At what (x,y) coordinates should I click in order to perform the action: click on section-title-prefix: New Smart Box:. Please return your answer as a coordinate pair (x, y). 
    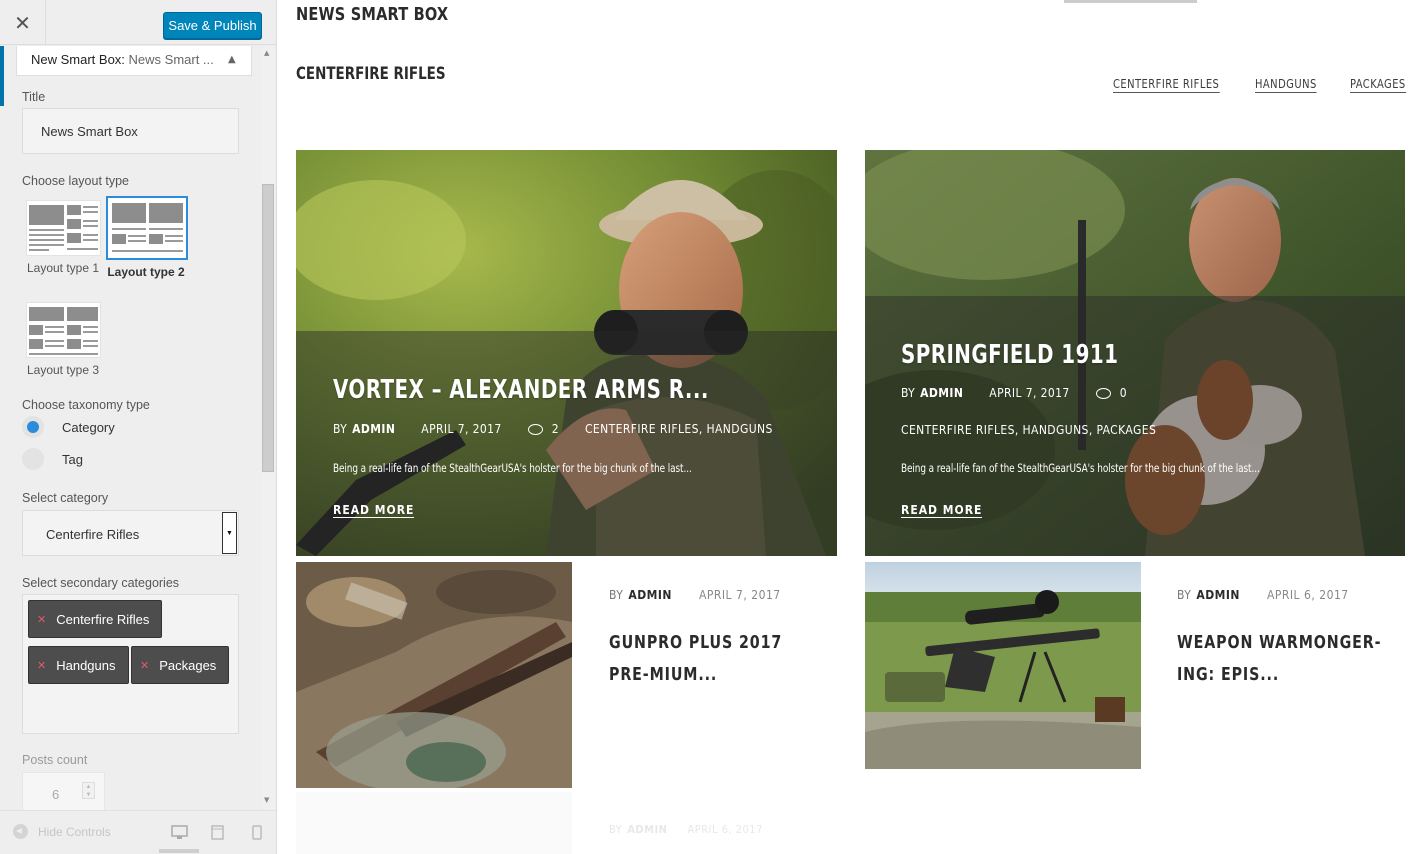
    Looking at the image, I should click on (78, 59).